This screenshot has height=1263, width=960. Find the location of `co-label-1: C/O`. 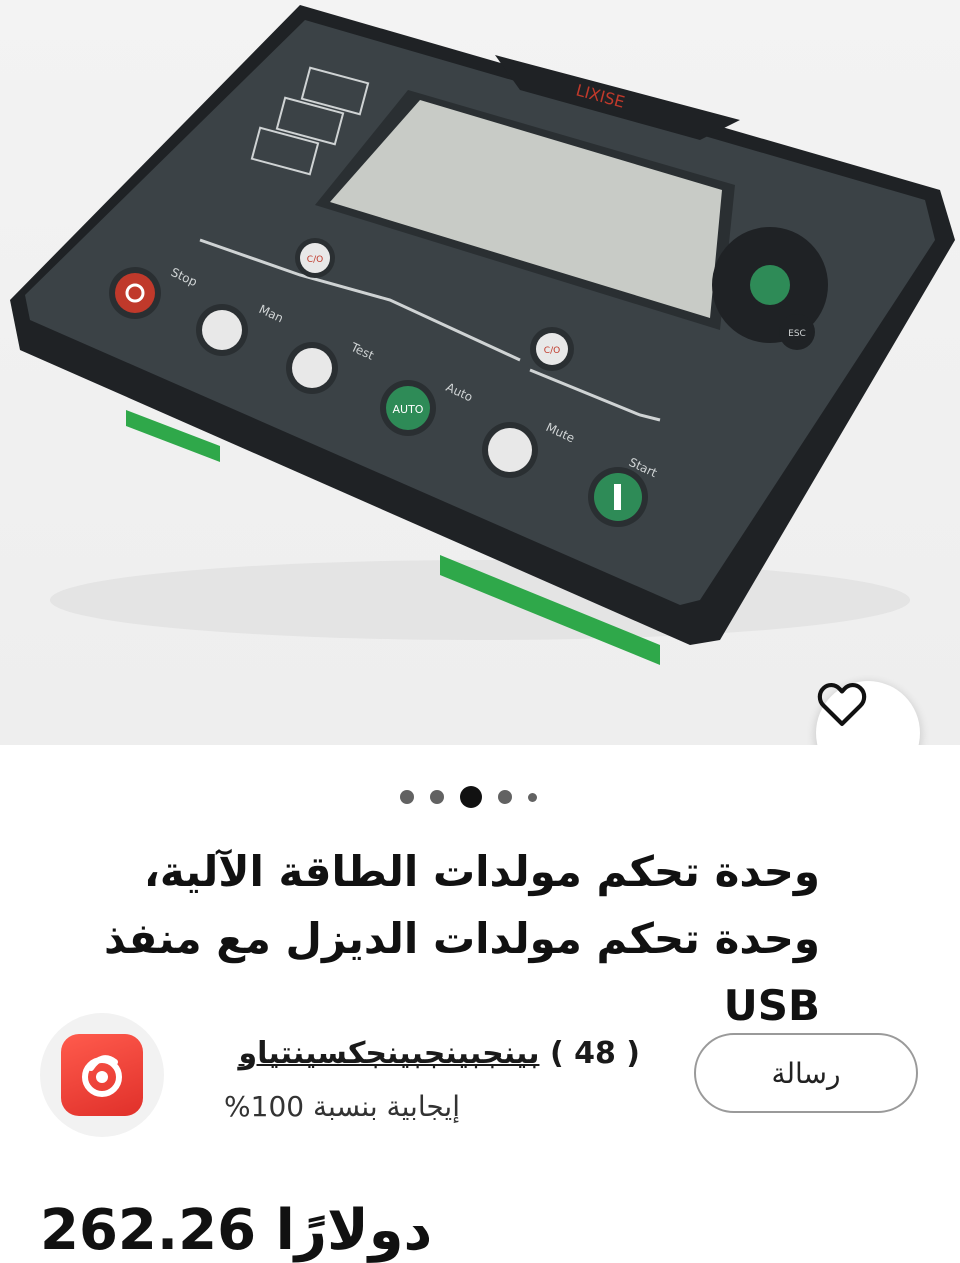

co-label-1: C/O is located at coordinates (315, 260).